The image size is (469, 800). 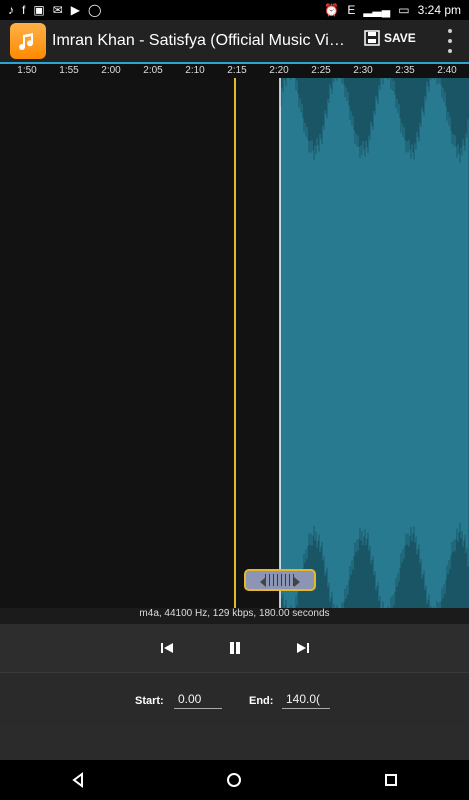 I want to click on tick-label: 2:10, so click(x=195, y=70).